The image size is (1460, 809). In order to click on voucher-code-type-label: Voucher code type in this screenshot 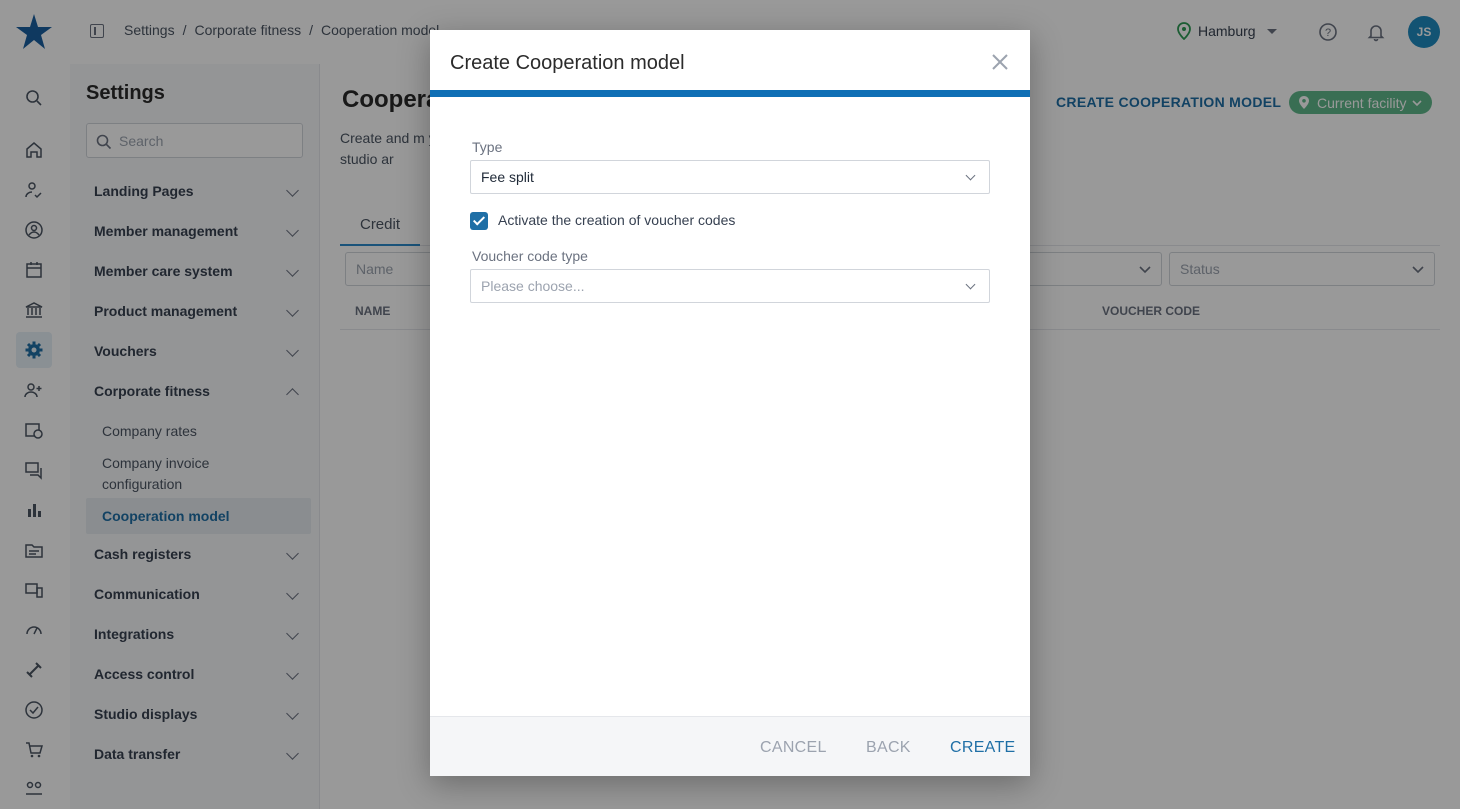, I will do `click(530, 256)`.